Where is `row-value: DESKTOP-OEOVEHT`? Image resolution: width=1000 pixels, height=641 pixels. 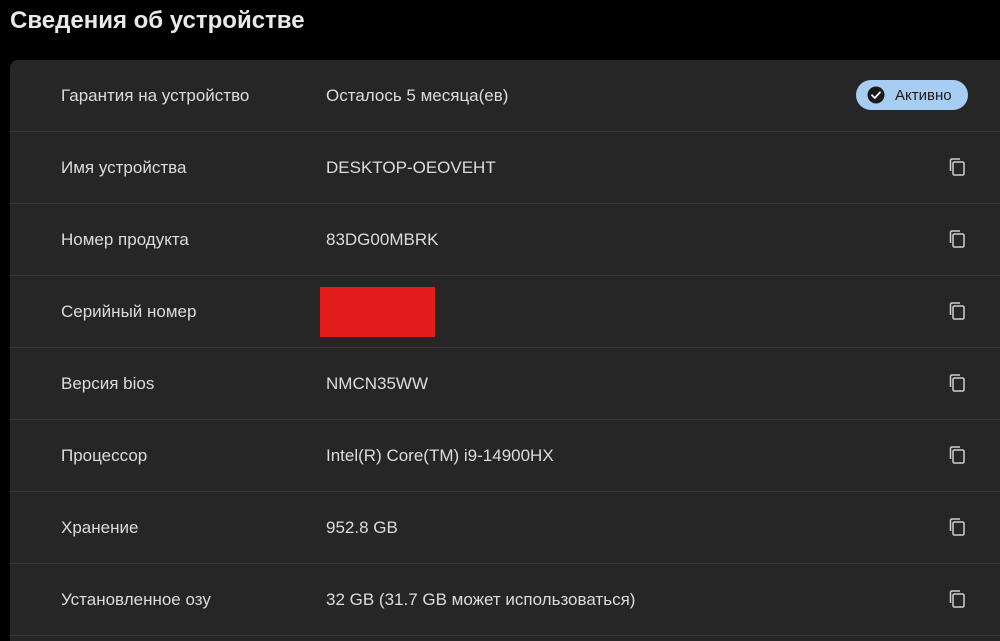
row-value: DESKTOP-OEOVEHT is located at coordinates (411, 167).